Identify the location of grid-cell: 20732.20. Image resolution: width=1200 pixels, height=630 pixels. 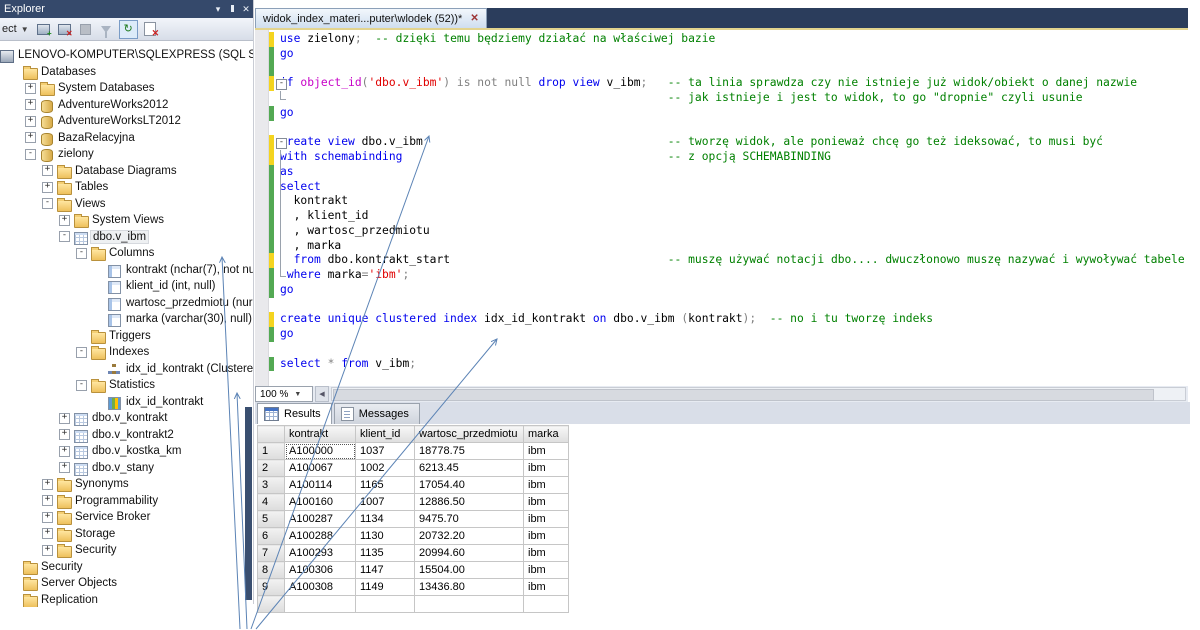
(469, 536).